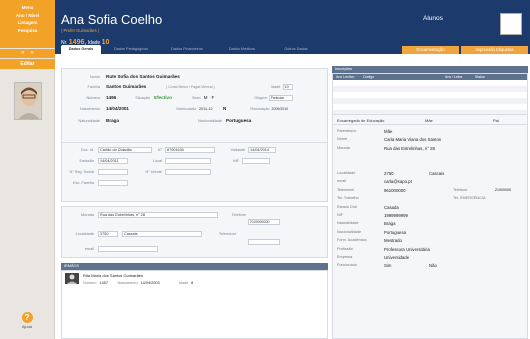 The image size is (530, 339). What do you see at coordinates (159, 149) in the screenshot?
I see `doc-number-label: N°` at bounding box center [159, 149].